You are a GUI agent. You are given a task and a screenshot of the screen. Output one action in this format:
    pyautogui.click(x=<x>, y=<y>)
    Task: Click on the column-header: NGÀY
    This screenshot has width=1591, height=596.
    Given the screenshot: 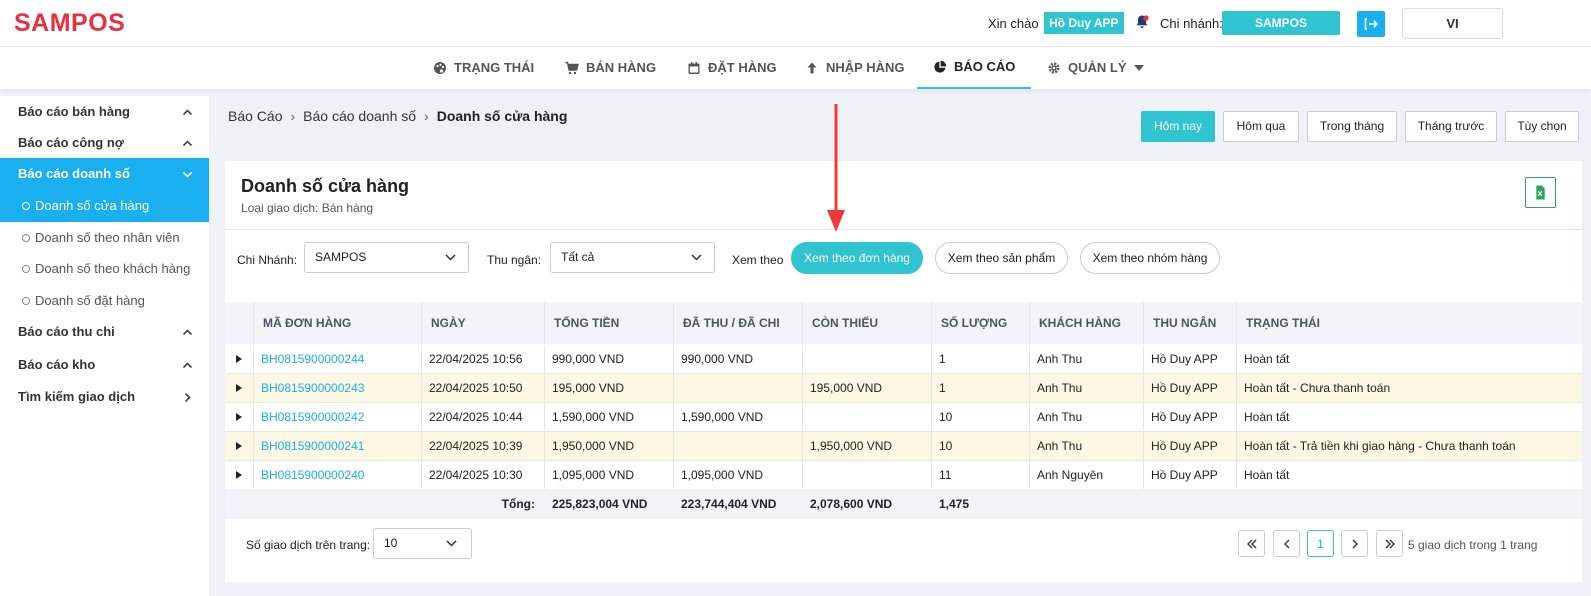 What is the action you would take?
    pyautogui.click(x=483, y=323)
    